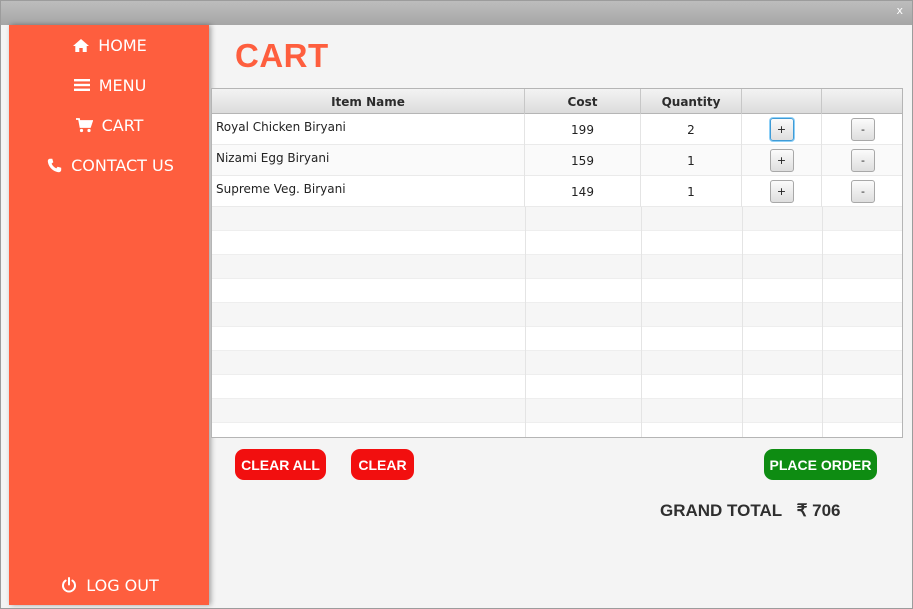 The image size is (913, 609). What do you see at coordinates (782, 101) in the screenshot?
I see `column-header-increase` at bounding box center [782, 101].